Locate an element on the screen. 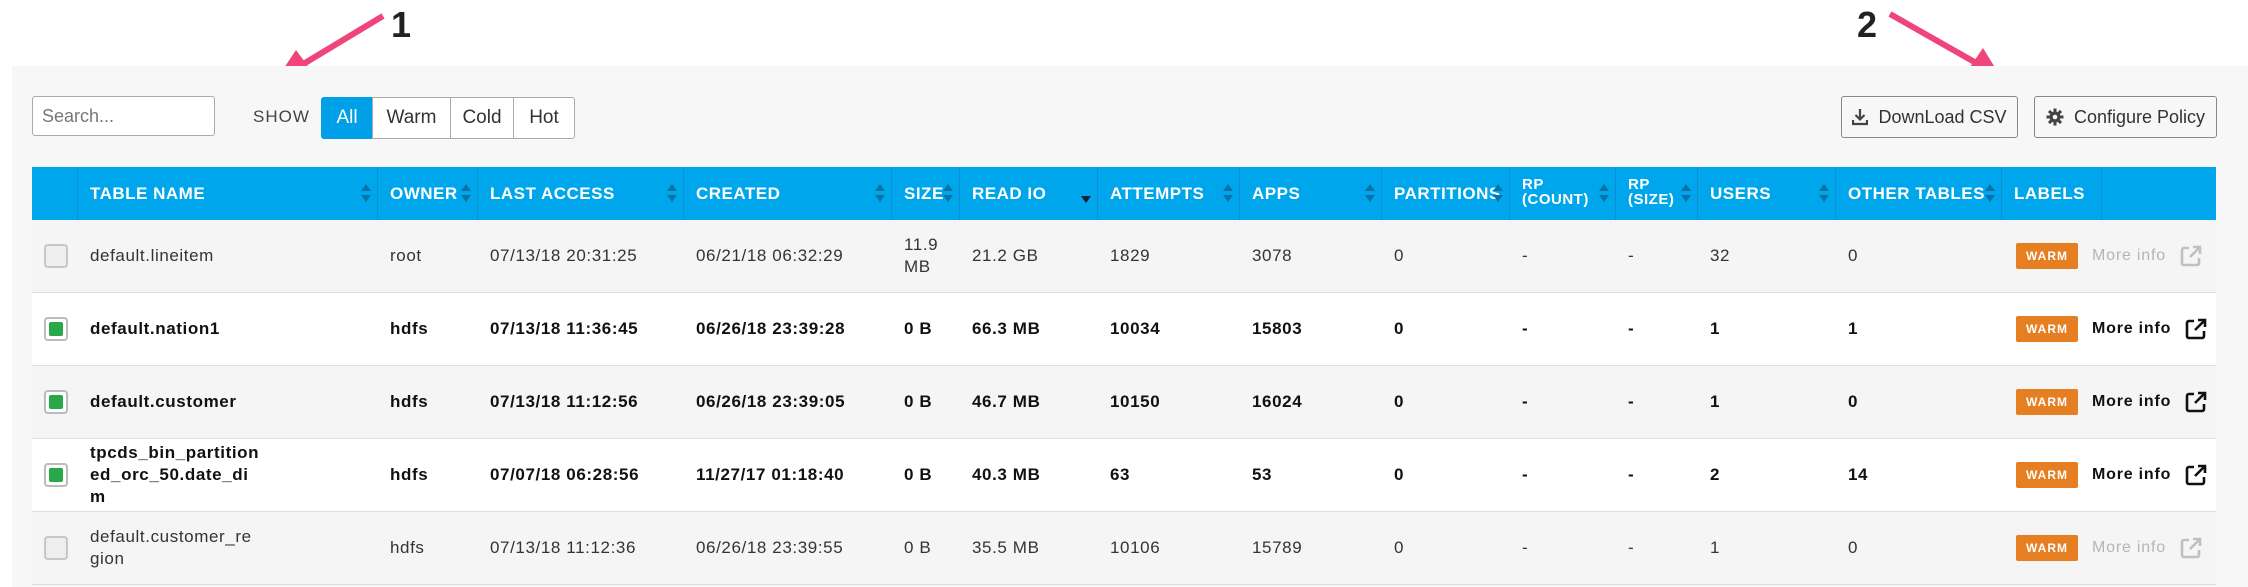  cell-created-text: 06/26/18 23:39:28 is located at coordinates (771, 328).